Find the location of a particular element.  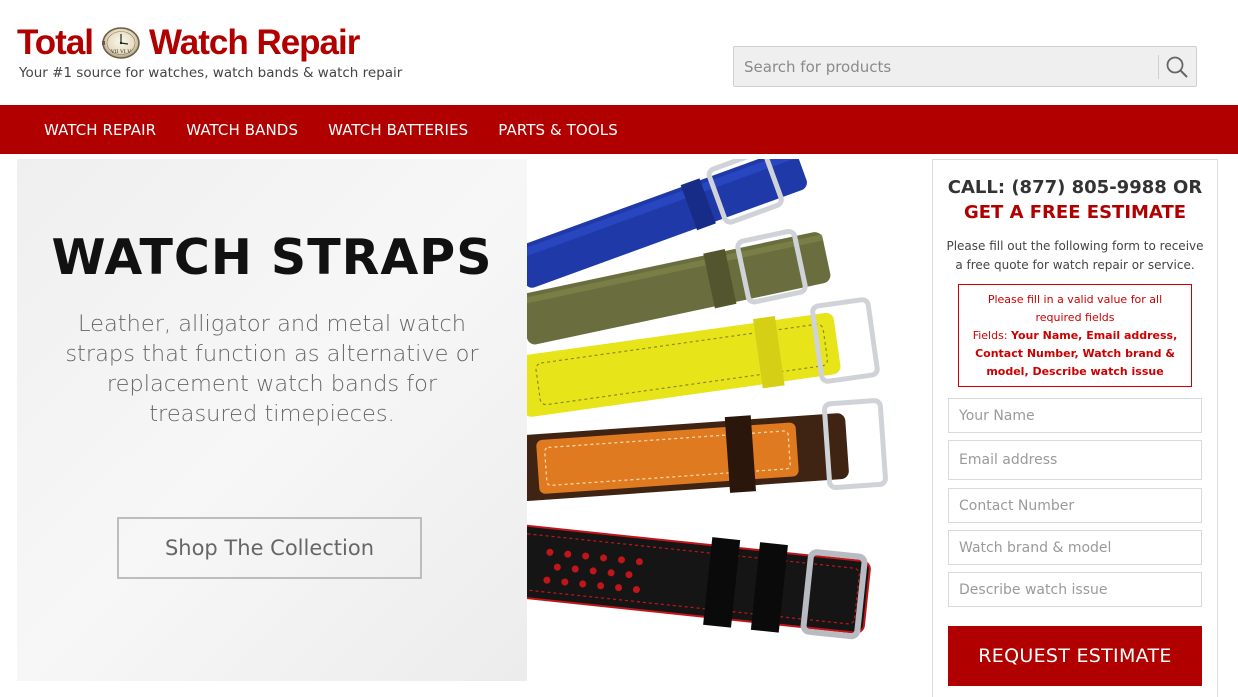

logo-word-left: Total is located at coordinates (55, 42).